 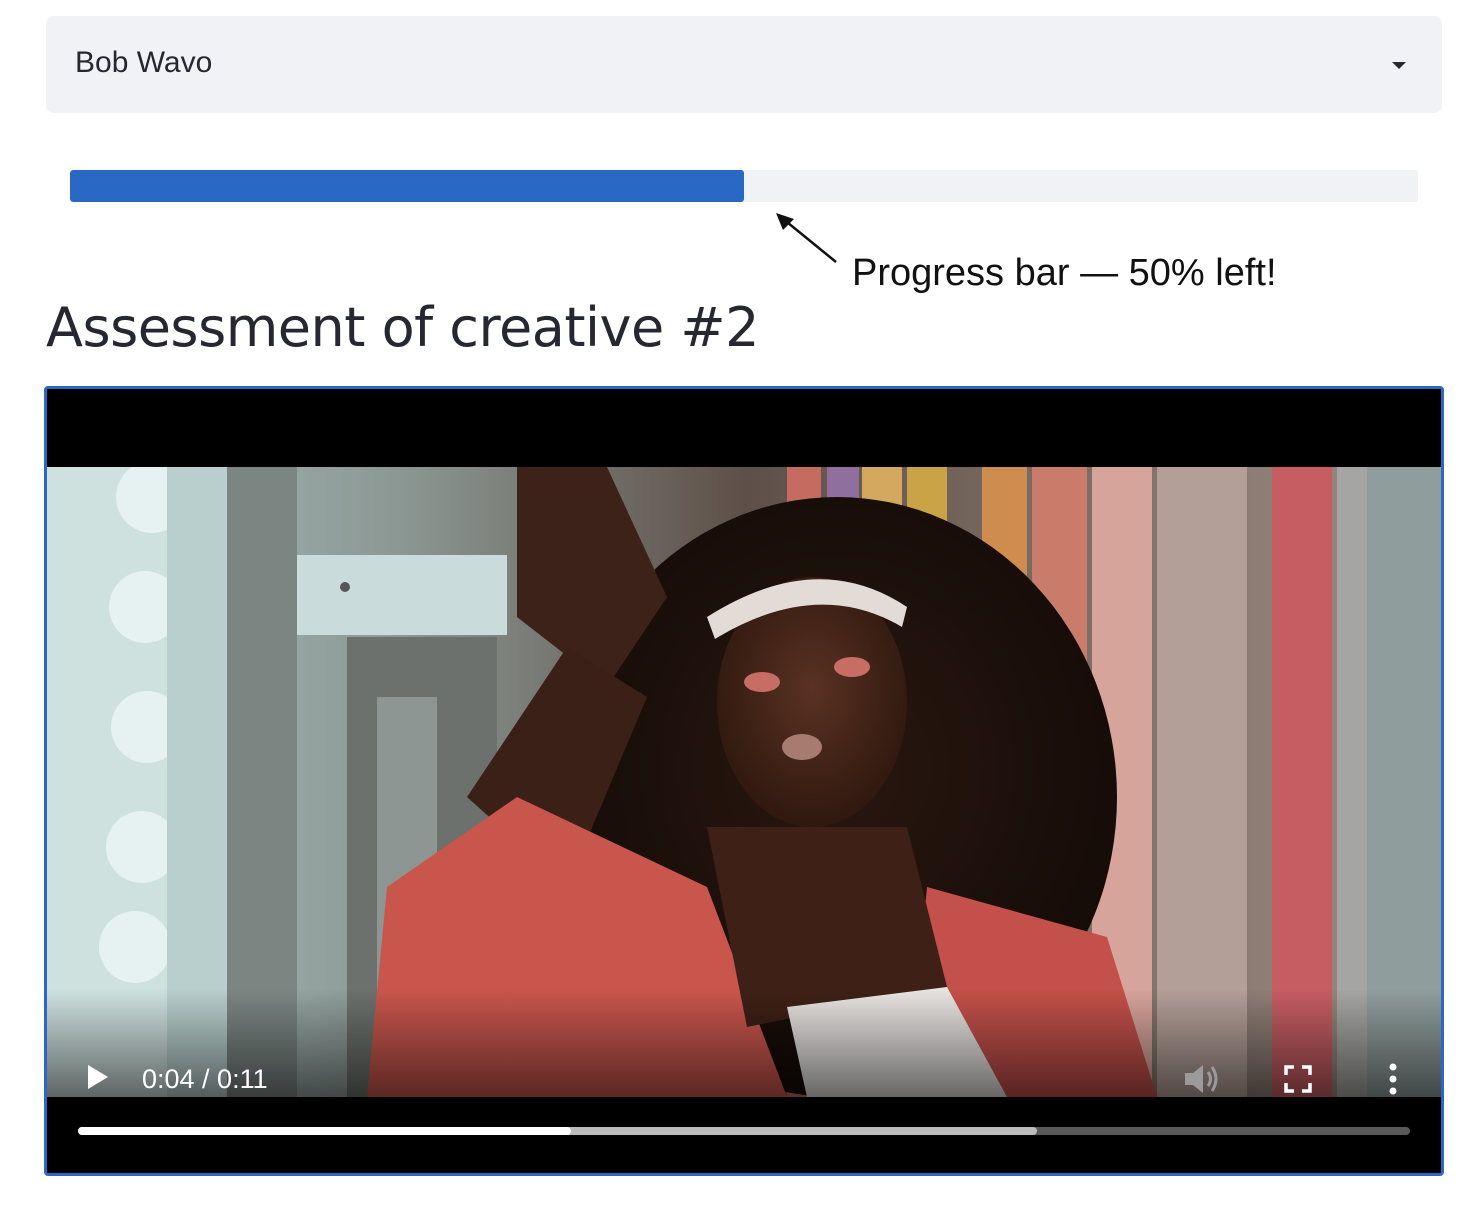 What do you see at coordinates (1064, 273) in the screenshot?
I see `annotation-label: Progress bar — 50% left!` at bounding box center [1064, 273].